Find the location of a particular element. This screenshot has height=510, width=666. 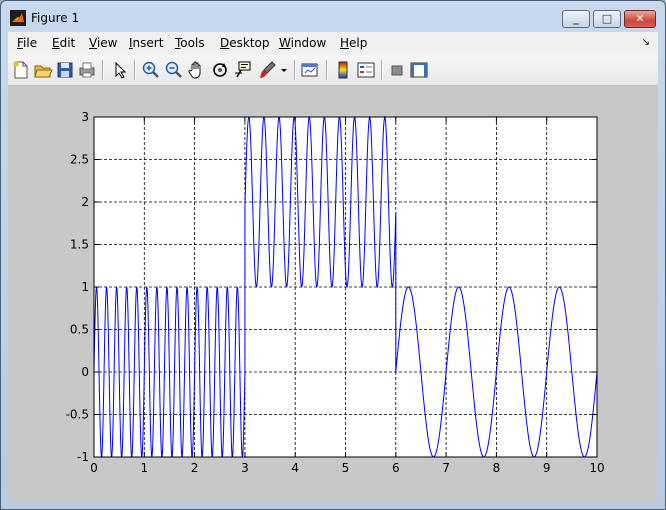

show-plot-tools-button is located at coordinates (419, 70).